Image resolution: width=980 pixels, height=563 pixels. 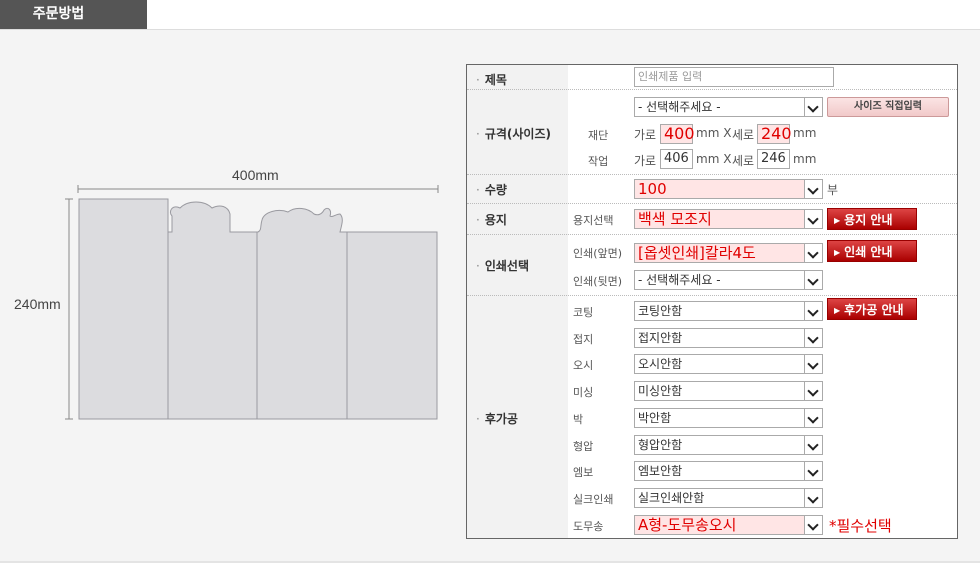 What do you see at coordinates (728, 525) in the screenshot?
I see `die-cut-select: A형-도무송오시` at bounding box center [728, 525].